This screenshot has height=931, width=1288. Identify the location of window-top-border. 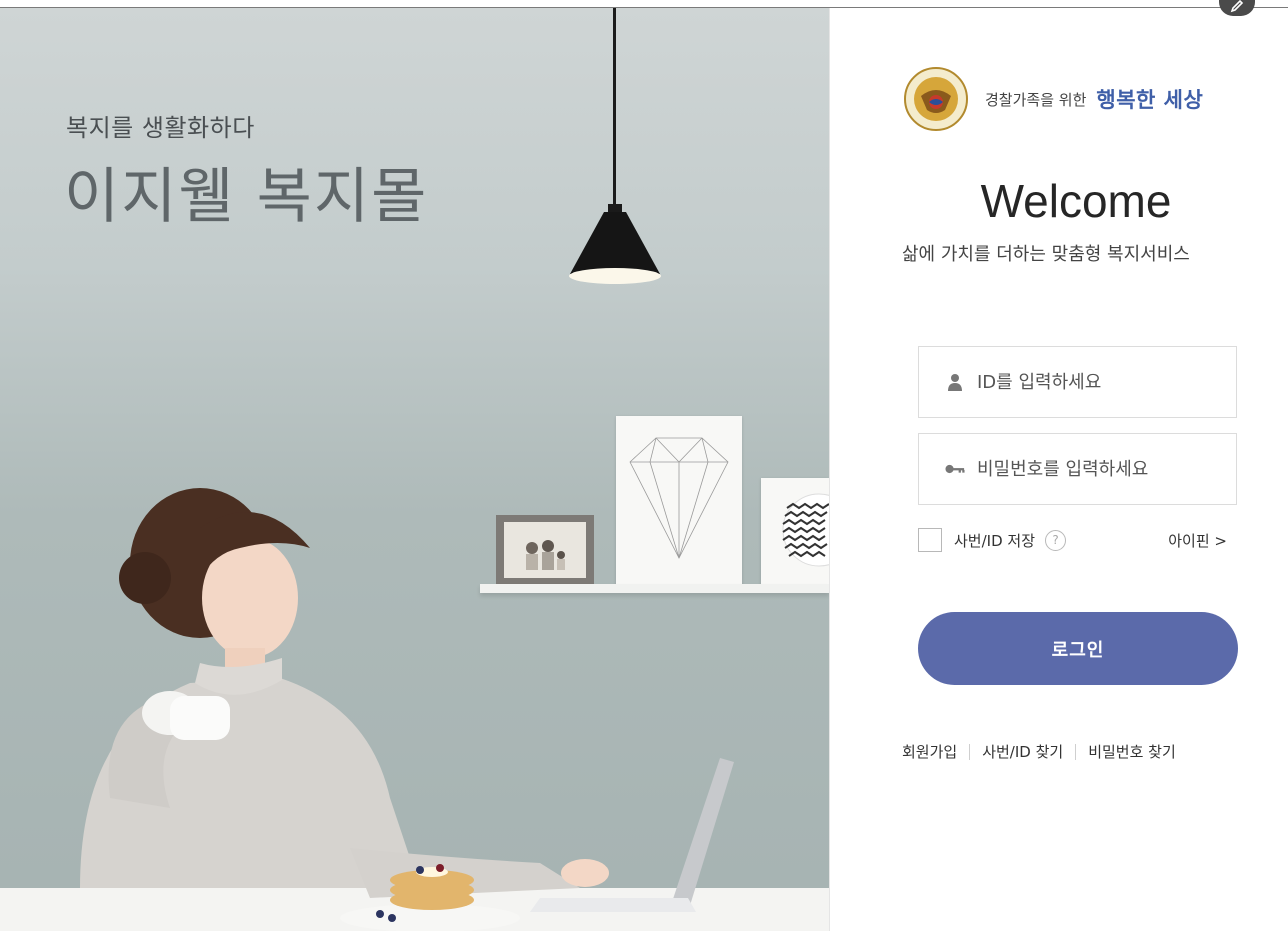
(644, 4).